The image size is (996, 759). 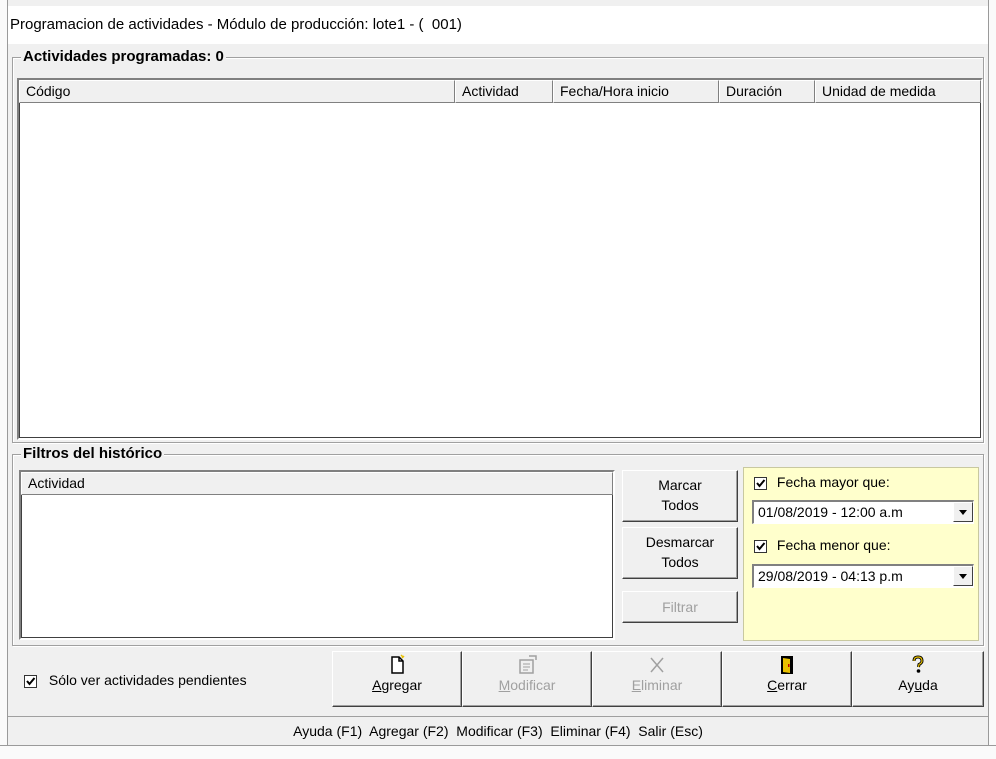 What do you see at coordinates (657, 665) in the screenshot?
I see `x-delete-icon` at bounding box center [657, 665].